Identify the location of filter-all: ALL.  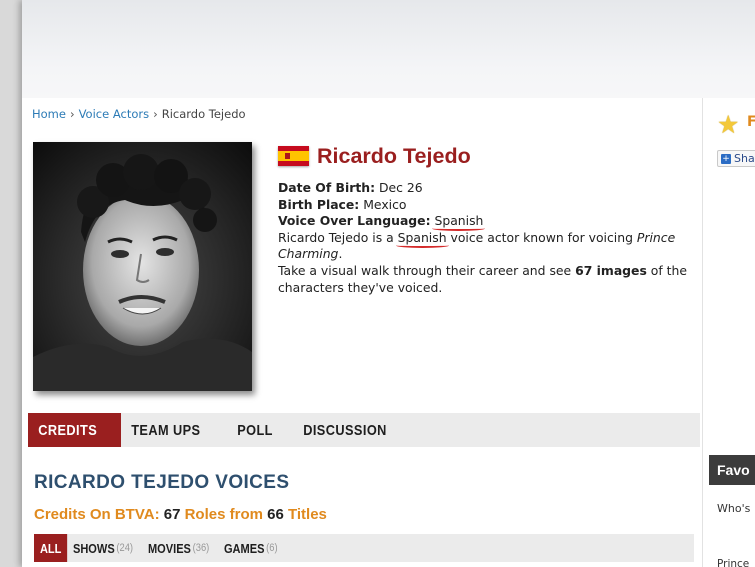
(51, 548).